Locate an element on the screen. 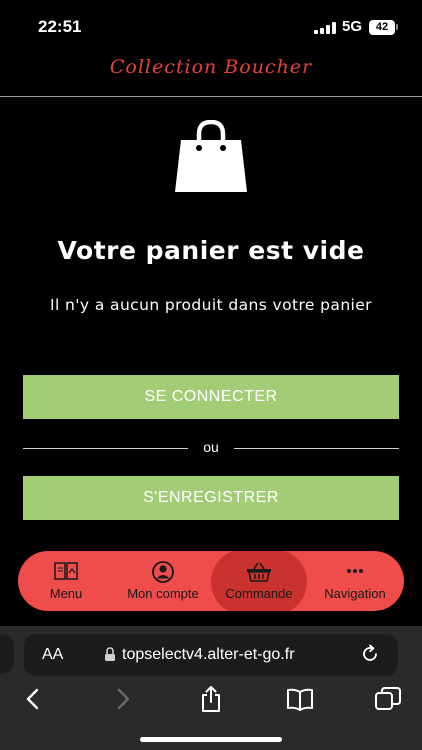 The image size is (422, 750). shopping-bag-icon is located at coordinates (211, 156).